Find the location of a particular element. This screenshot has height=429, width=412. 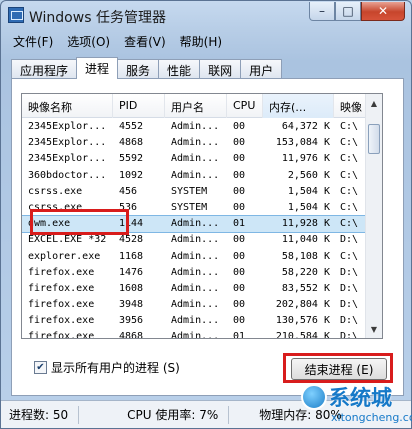

watermark-text: 系统城 is located at coordinates (360, 398).